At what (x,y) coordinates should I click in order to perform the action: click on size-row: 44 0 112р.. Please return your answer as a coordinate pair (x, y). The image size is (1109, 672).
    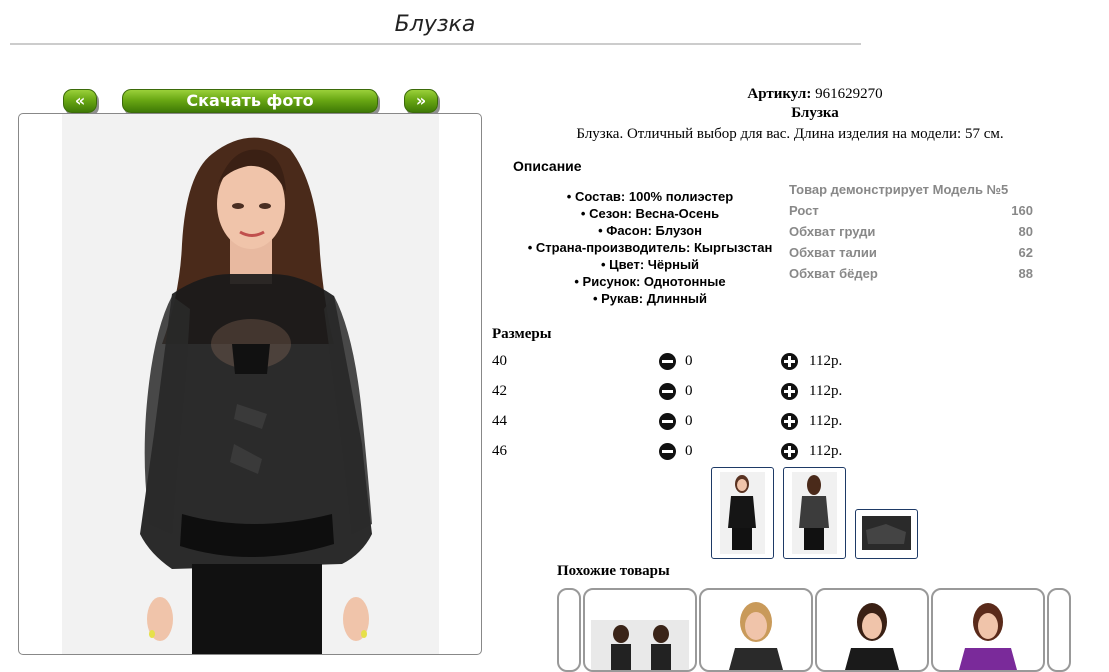
    Looking at the image, I should click on (692, 424).